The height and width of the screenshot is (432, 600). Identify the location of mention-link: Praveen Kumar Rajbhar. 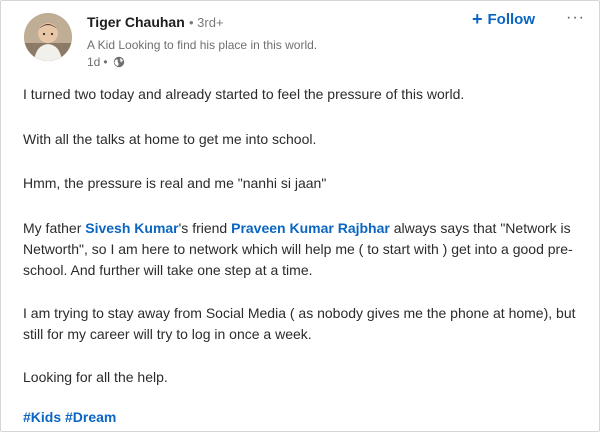
(310, 228).